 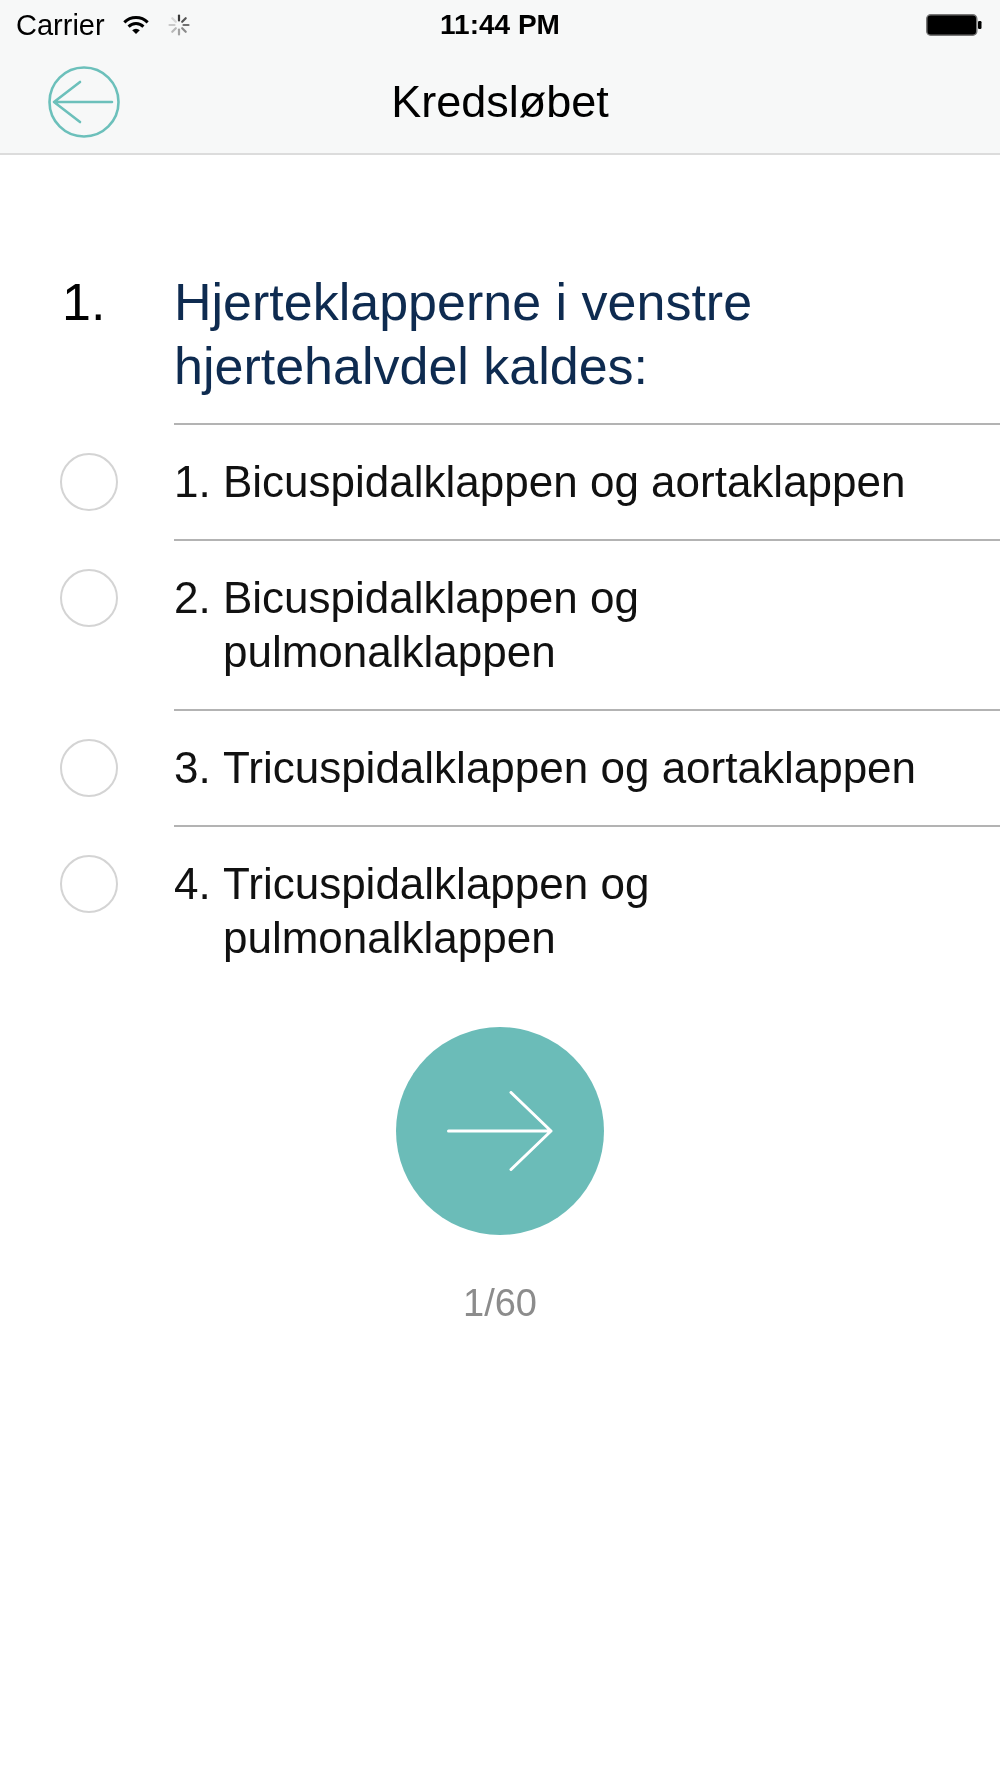 What do you see at coordinates (193, 482) in the screenshot?
I see `option-number: 1.` at bounding box center [193, 482].